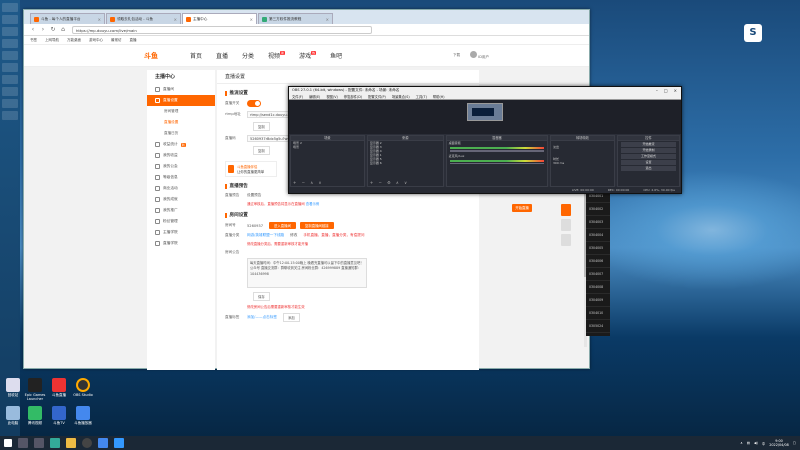  What do you see at coordinates (181, 199) in the screenshot?
I see `sidebar-item-achievement: 我的成就` at bounding box center [181, 199].